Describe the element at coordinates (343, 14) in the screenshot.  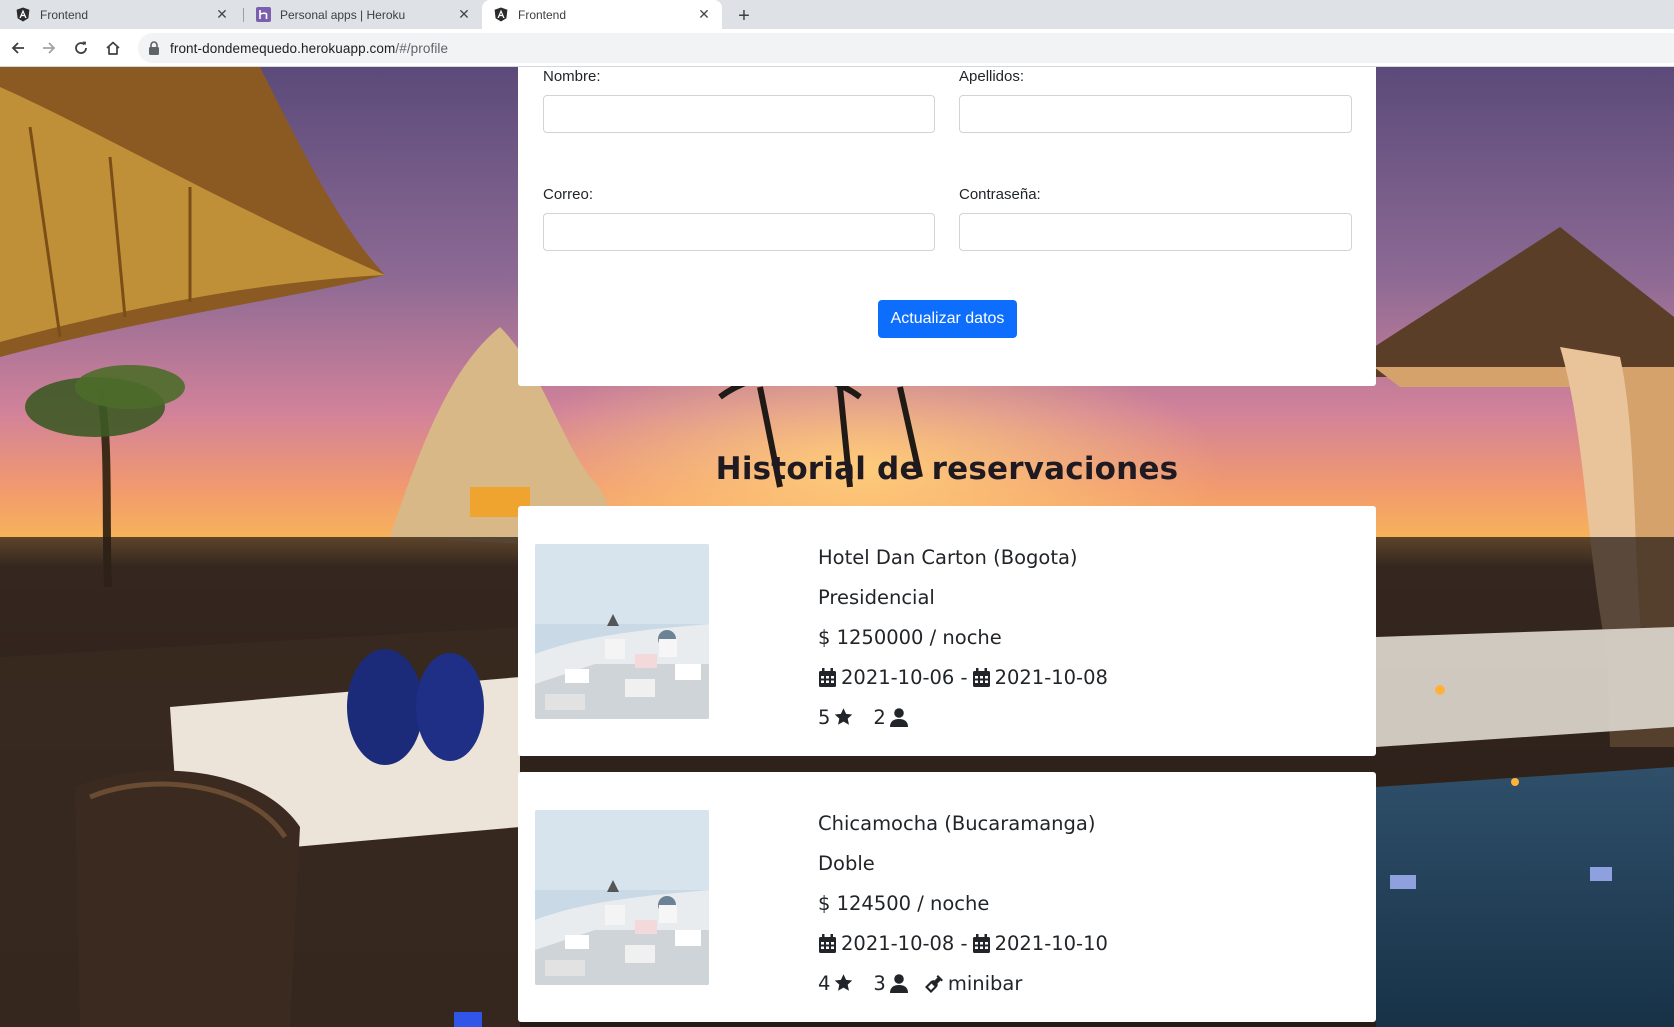
I see `tab-title: Personal apps | Heroku` at that location.